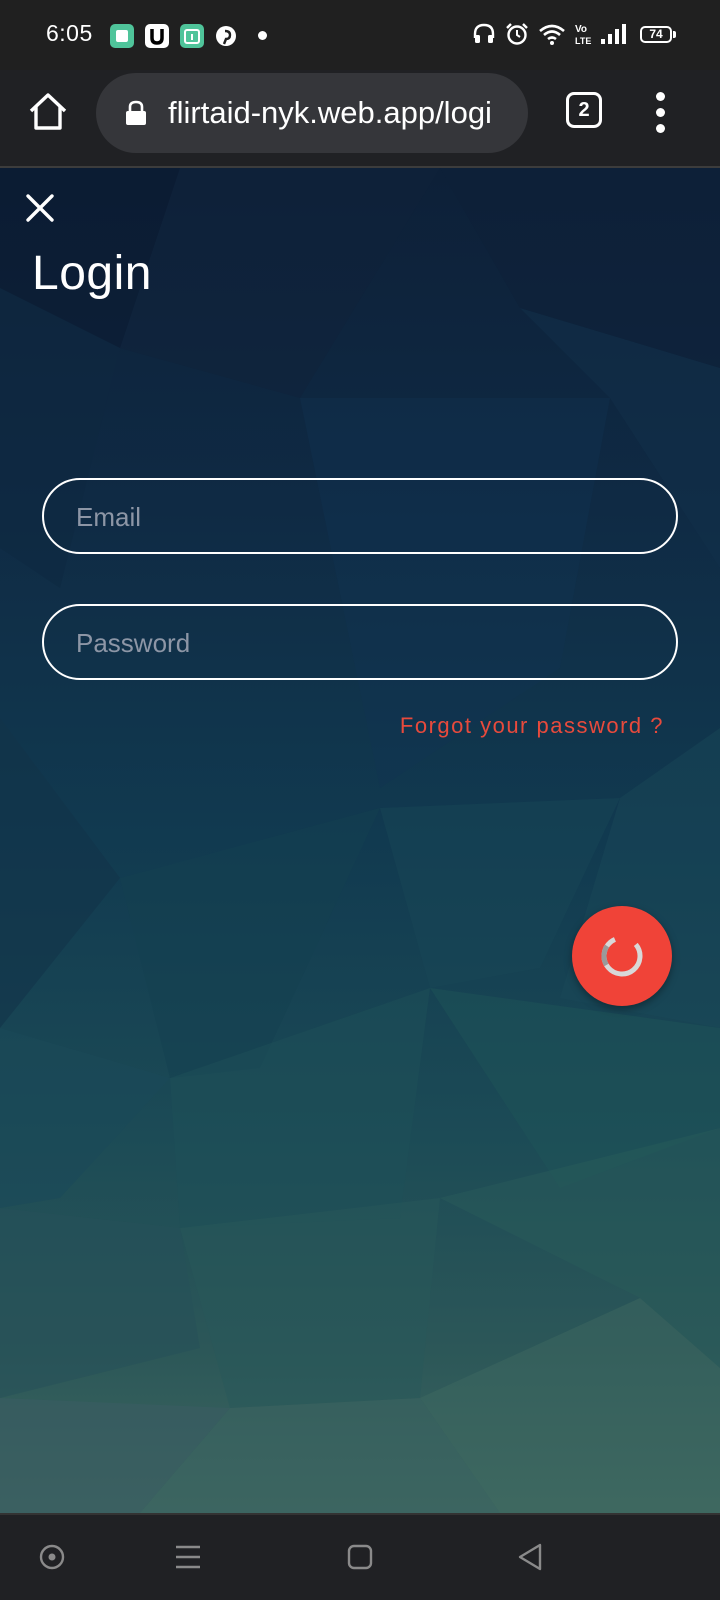 The width and height of the screenshot is (720, 1600). What do you see at coordinates (136, 112) in the screenshot?
I see `lock-icon` at bounding box center [136, 112].